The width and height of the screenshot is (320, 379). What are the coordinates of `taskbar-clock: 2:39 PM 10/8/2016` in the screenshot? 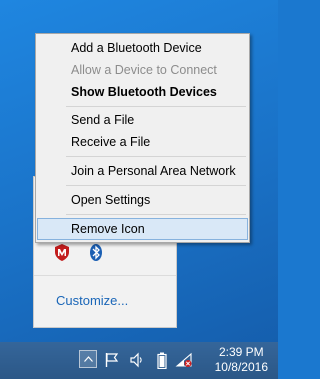 It's located at (241, 360).